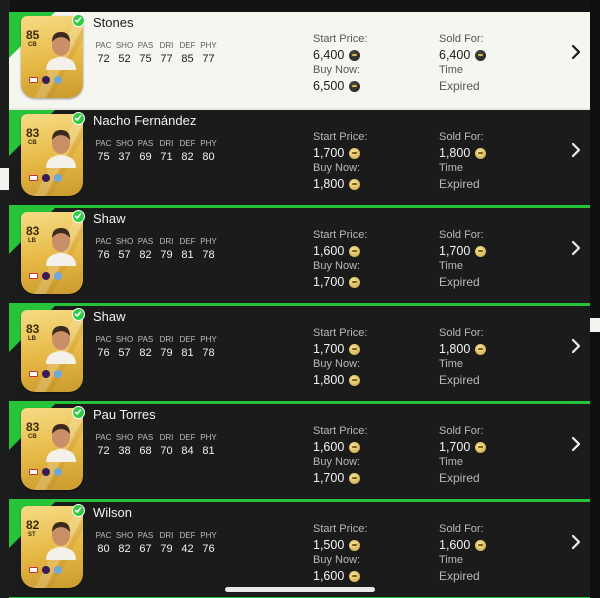  I want to click on stat-pas: PAS 68, so click(145, 445).